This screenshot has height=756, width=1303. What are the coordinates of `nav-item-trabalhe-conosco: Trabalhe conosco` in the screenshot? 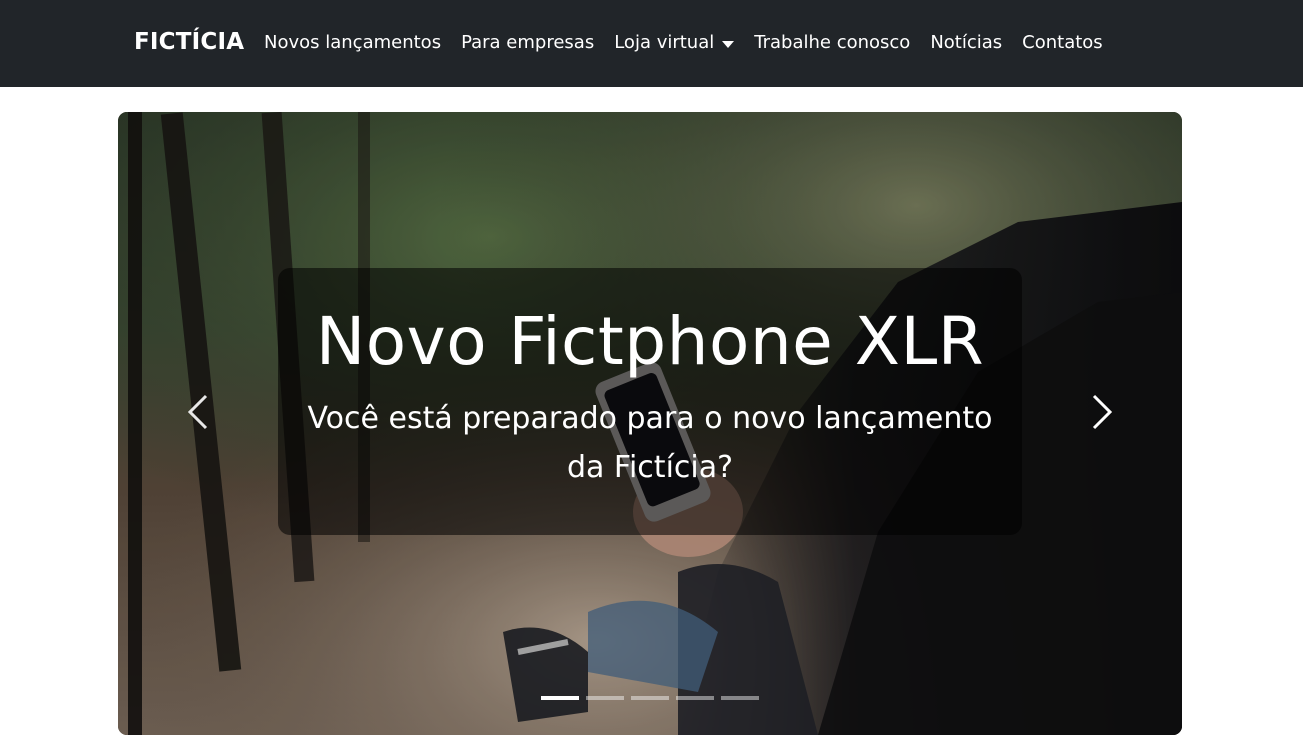 It's located at (832, 43).